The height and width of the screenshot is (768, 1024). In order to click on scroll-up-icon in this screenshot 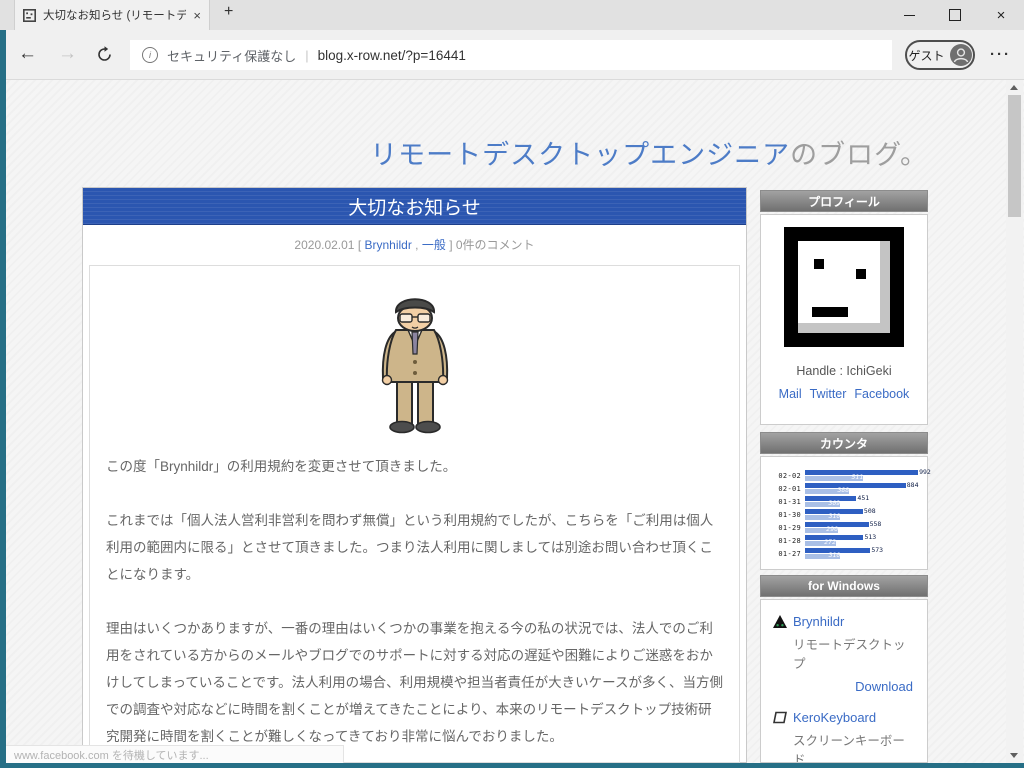, I will do `click(1014, 87)`.